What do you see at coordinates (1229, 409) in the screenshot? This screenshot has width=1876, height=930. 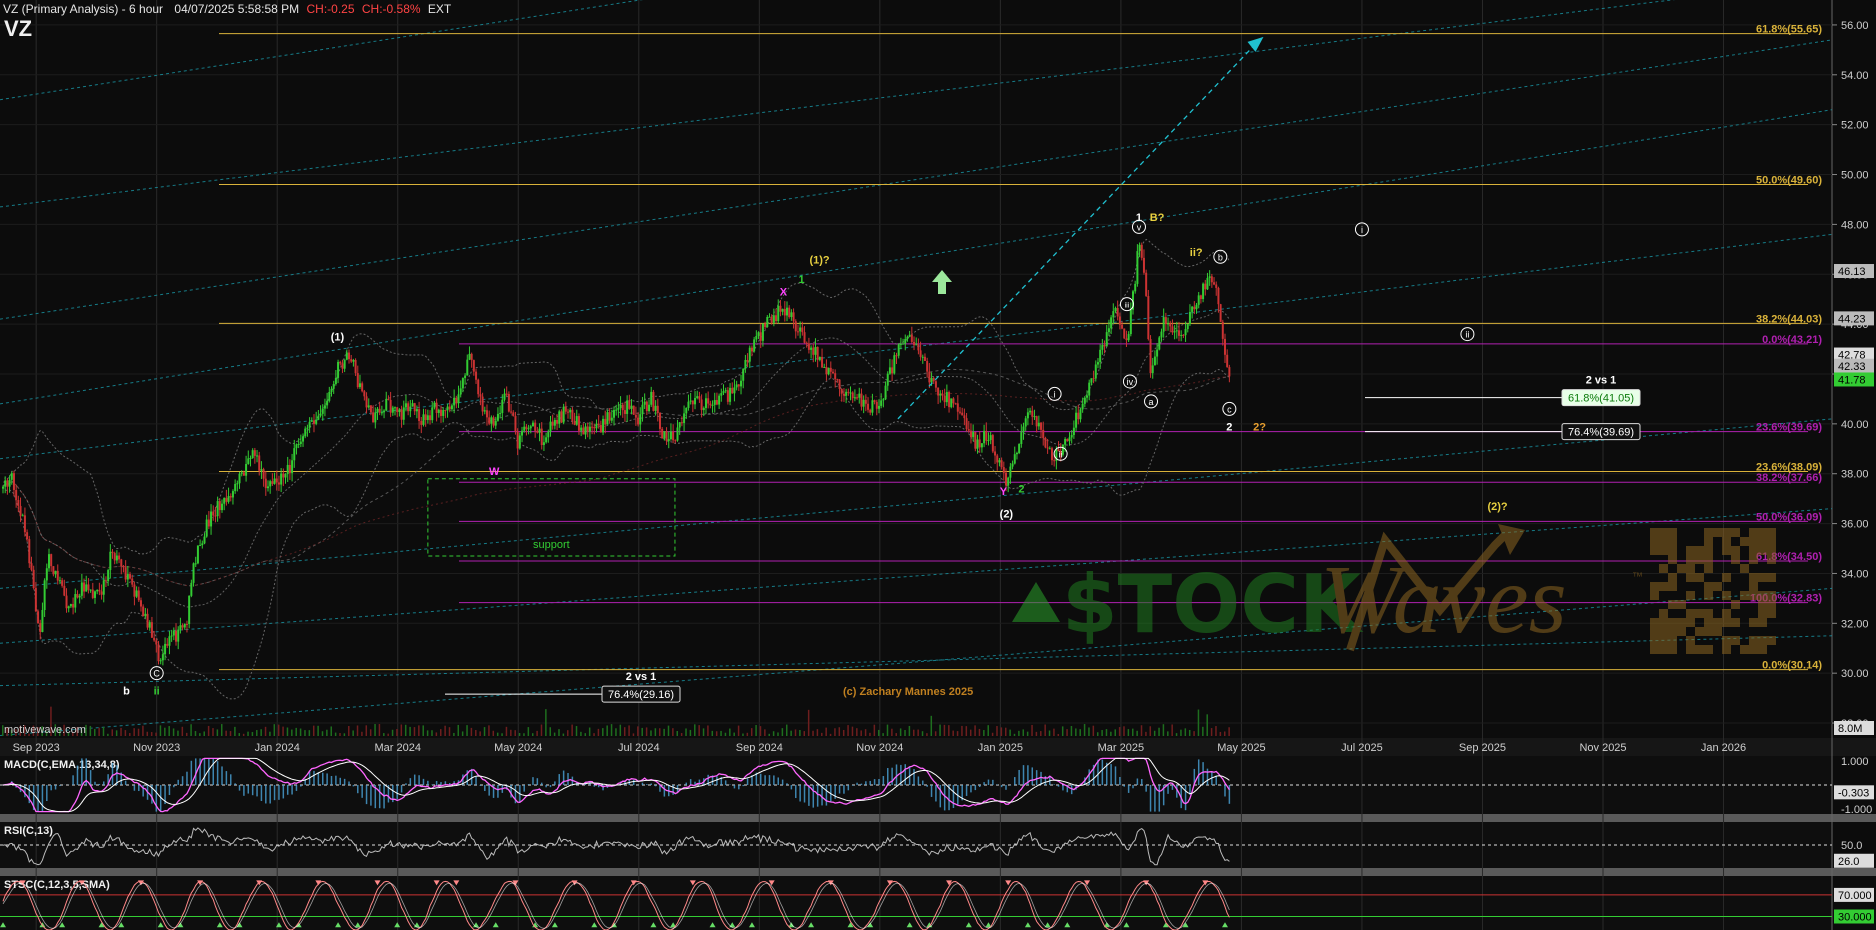 I see `wave-label: c` at bounding box center [1229, 409].